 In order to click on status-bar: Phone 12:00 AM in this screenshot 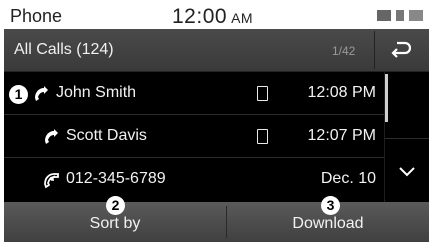, I will do `click(216, 16)`.